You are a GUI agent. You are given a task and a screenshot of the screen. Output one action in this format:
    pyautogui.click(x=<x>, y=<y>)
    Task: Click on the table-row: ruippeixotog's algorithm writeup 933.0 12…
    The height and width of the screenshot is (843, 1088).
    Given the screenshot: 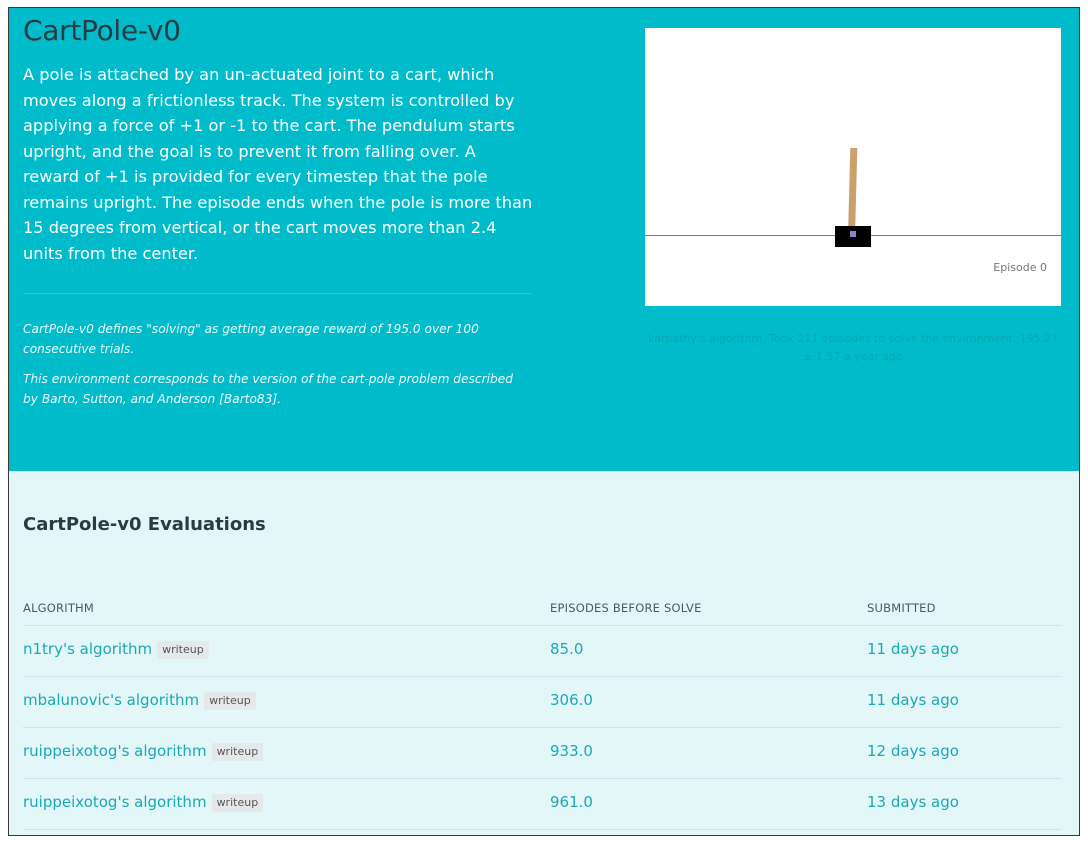 What is the action you would take?
    pyautogui.click(x=542, y=753)
    